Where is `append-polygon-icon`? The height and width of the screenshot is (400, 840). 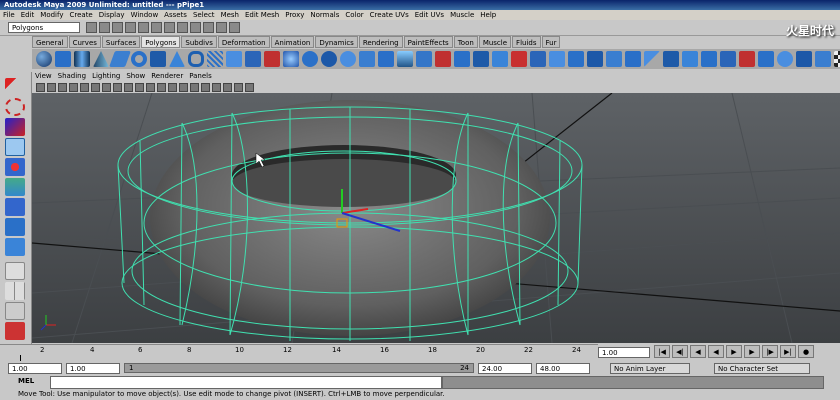 append-polygon-icon is located at coordinates (443, 59).